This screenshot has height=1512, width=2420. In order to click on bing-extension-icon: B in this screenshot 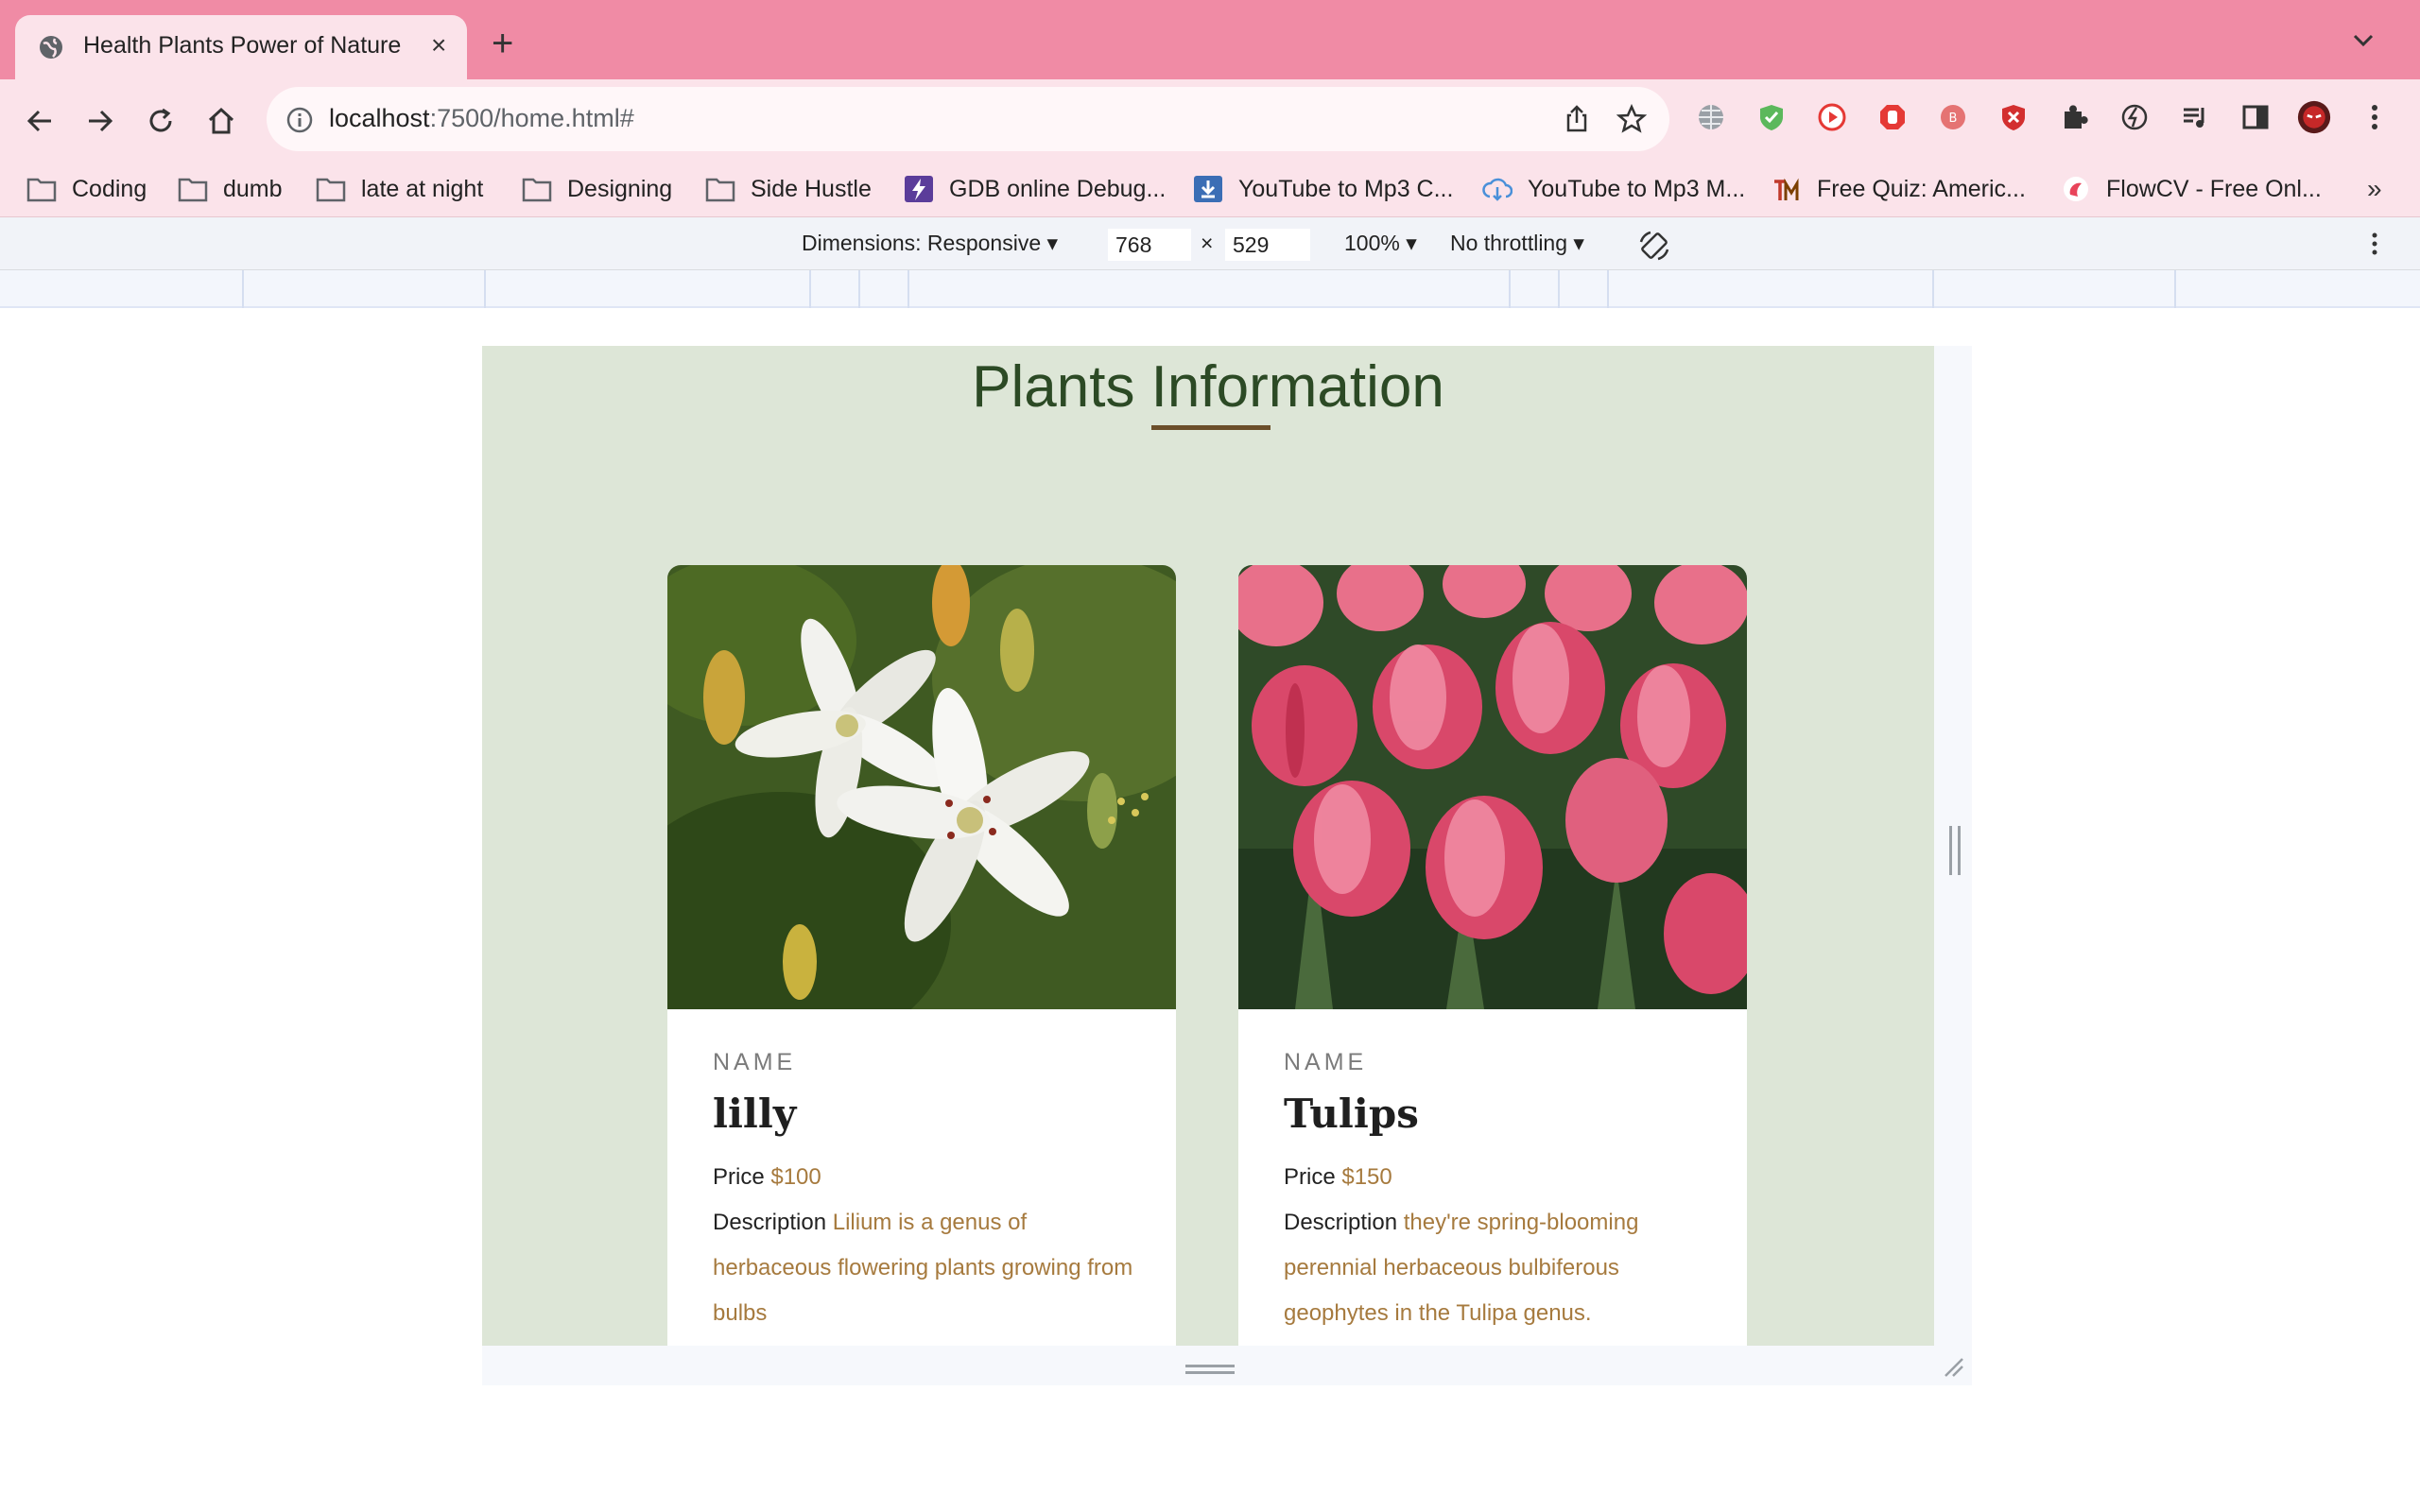, I will do `click(1953, 117)`.